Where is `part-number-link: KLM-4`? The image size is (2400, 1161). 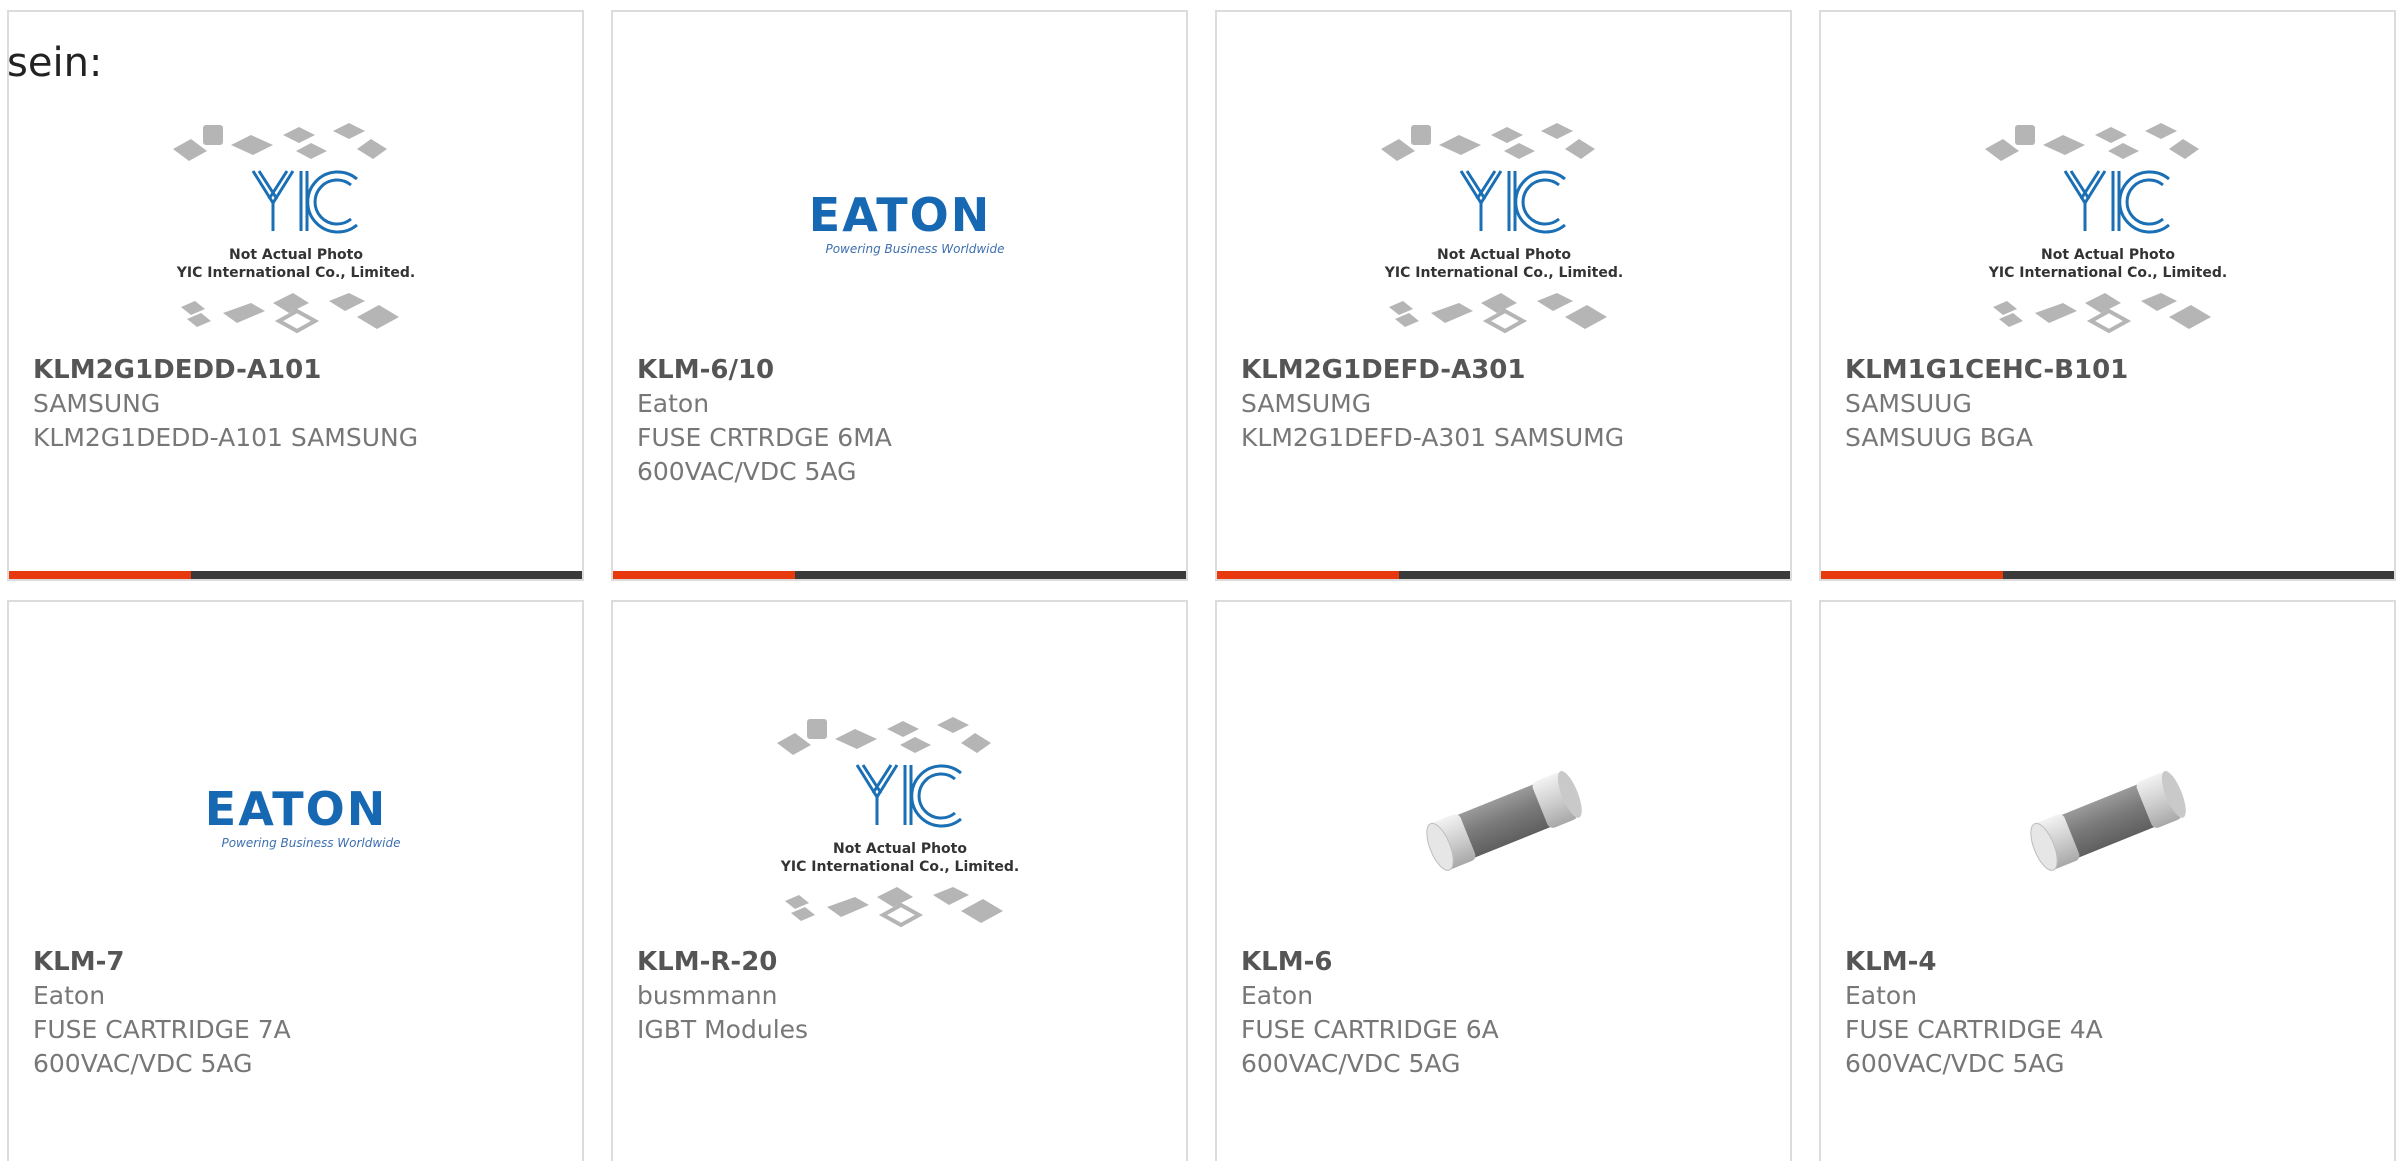 part-number-link: KLM-4 is located at coordinates (2109, 962).